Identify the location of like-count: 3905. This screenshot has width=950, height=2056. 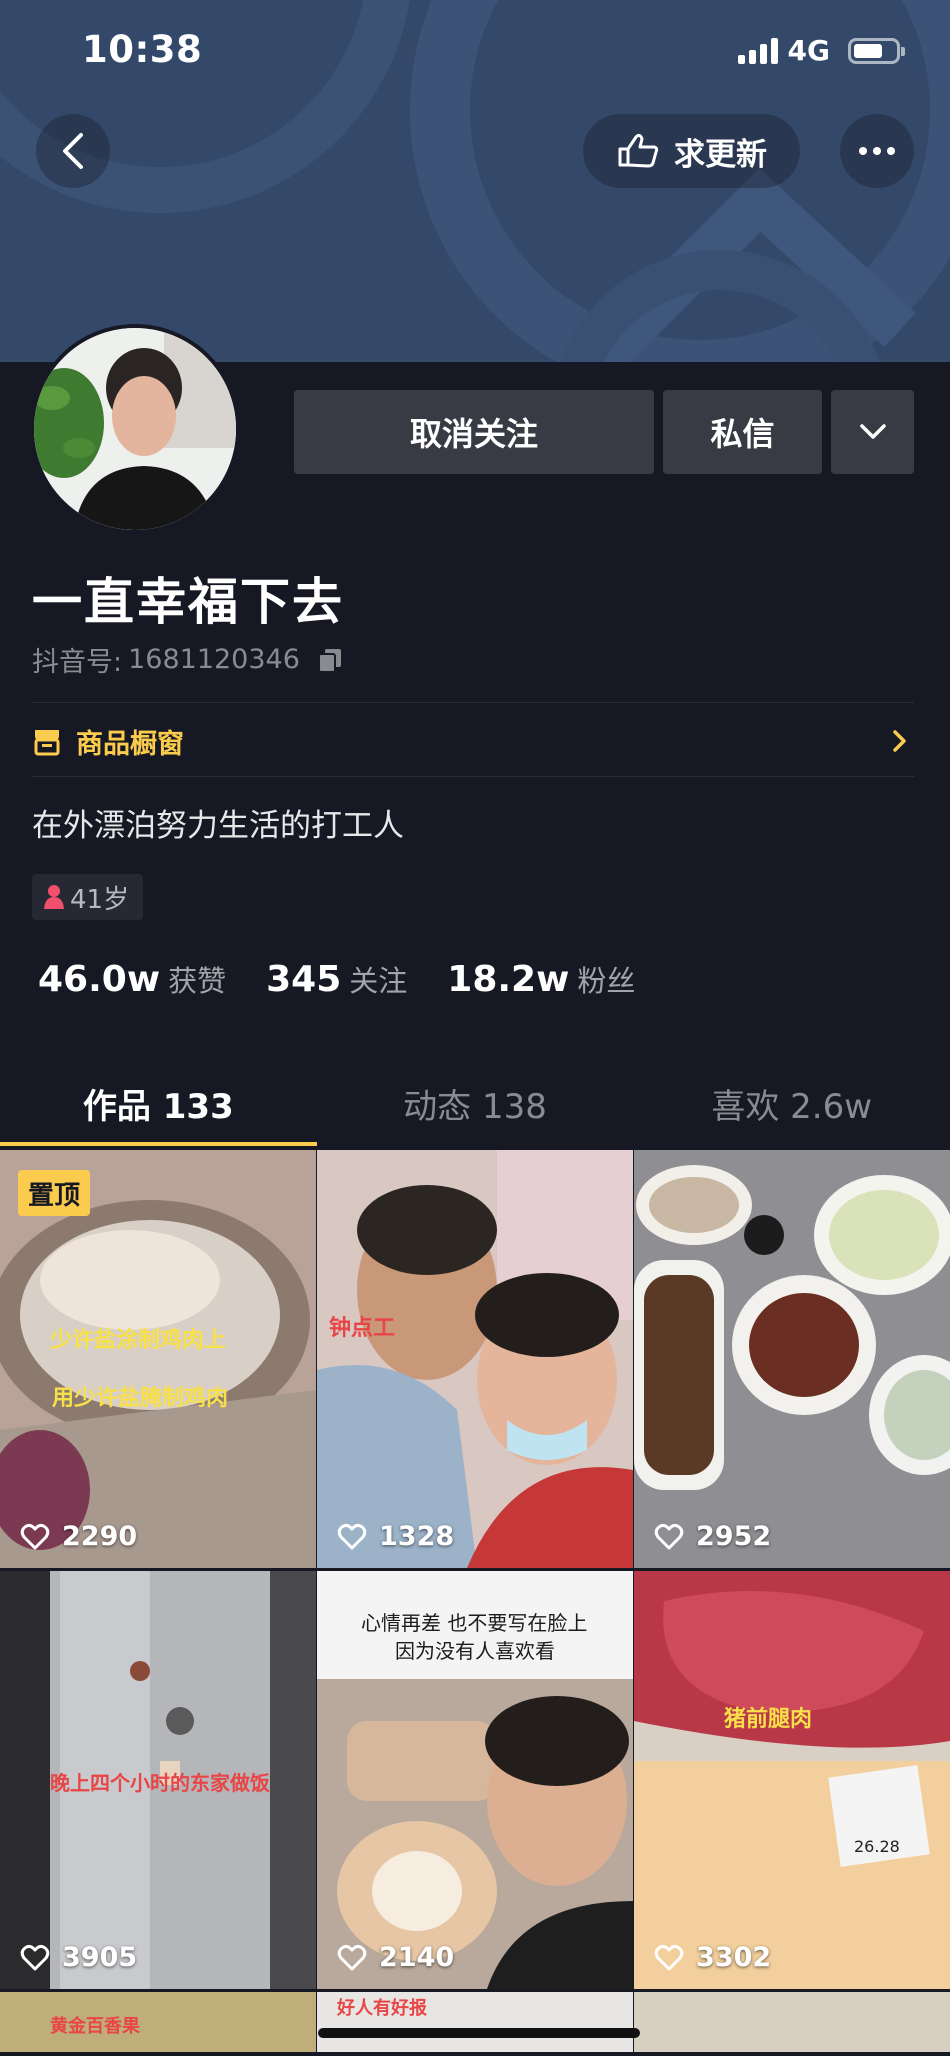
(100, 1957).